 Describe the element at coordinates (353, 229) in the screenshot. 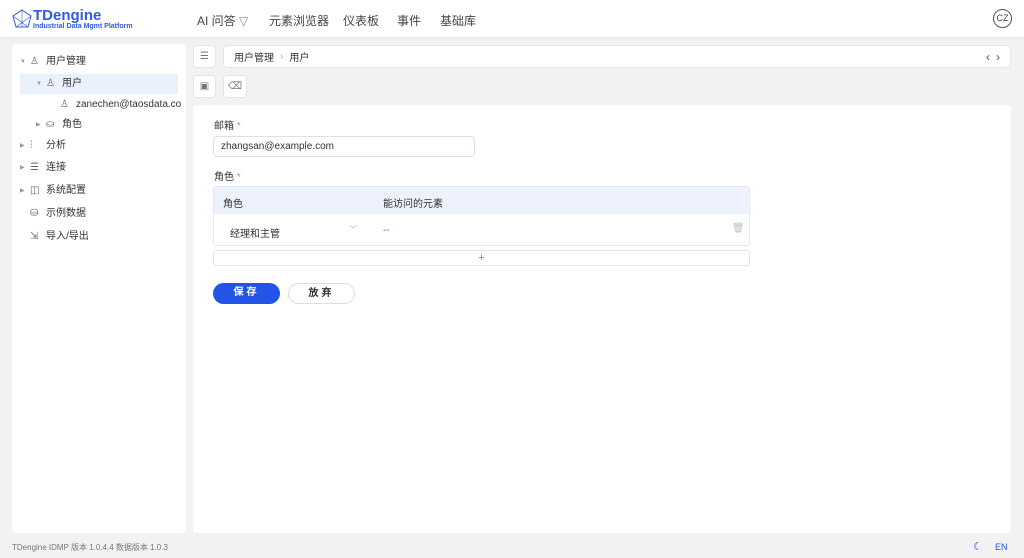

I see `chevron-down-icon: ﹀` at that location.